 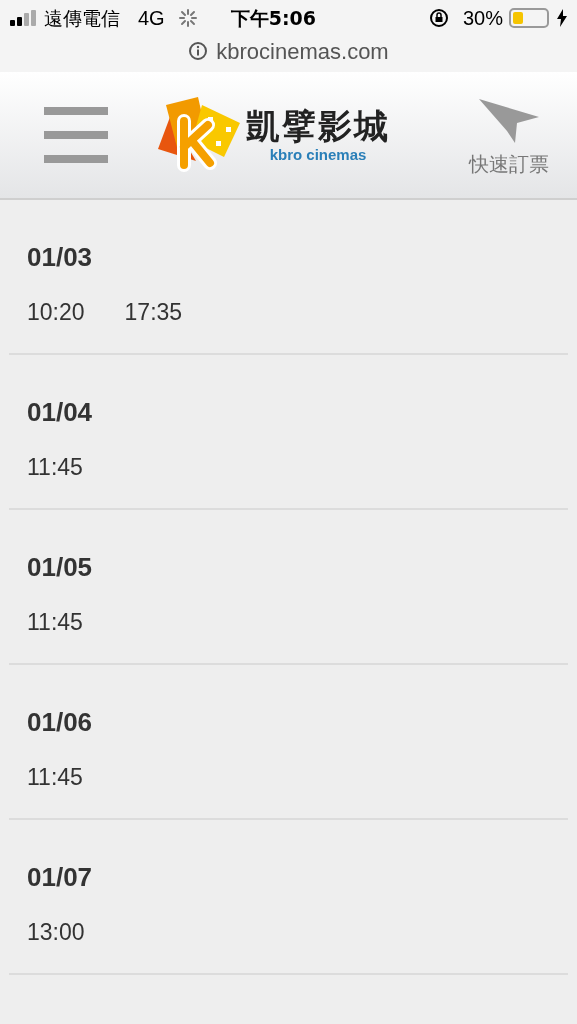 What do you see at coordinates (187, 18) in the screenshot?
I see `loading-icon` at bounding box center [187, 18].